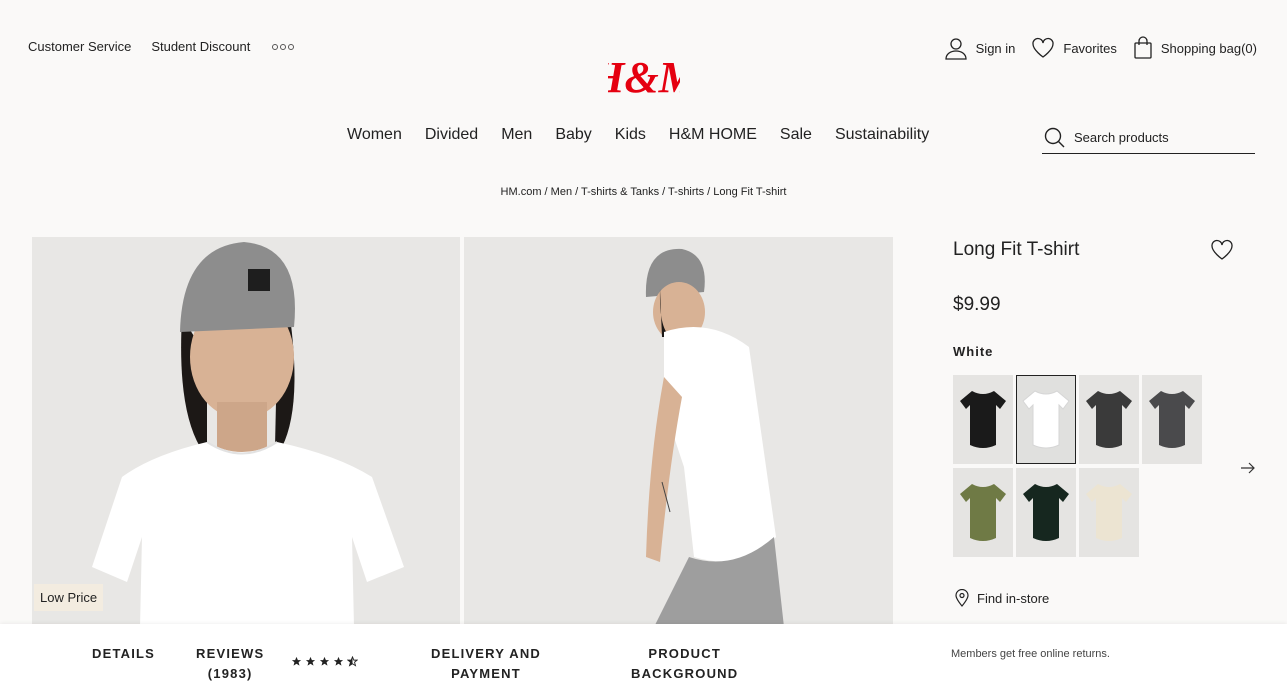 Image resolution: width=1287 pixels, height=684 pixels. Describe the element at coordinates (977, 304) in the screenshot. I see `product-price: $9.99` at that location.